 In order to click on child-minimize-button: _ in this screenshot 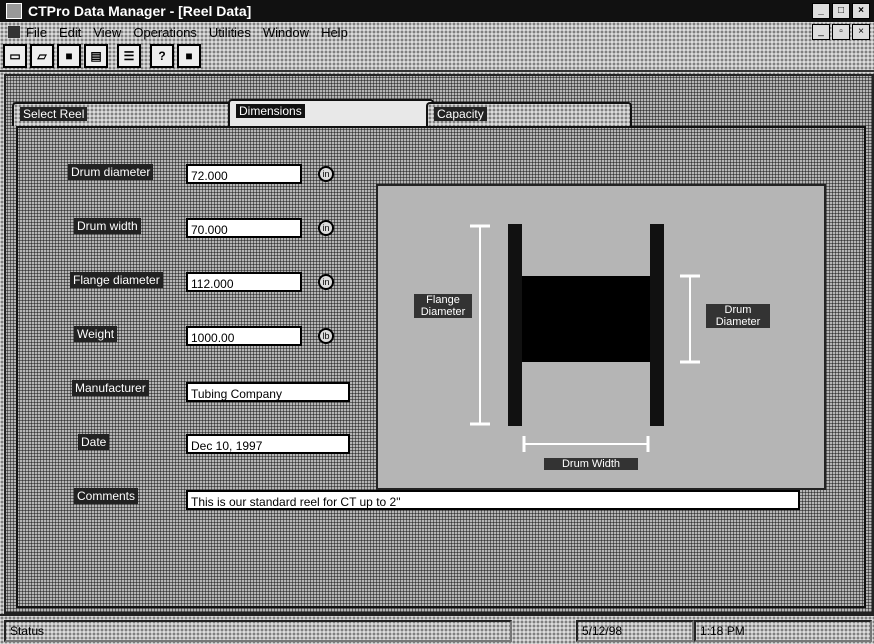, I will do `click(821, 32)`.